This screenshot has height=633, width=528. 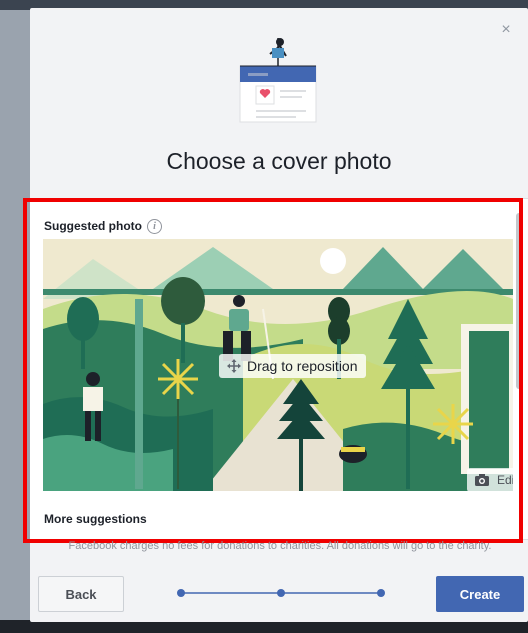 I want to click on step-progress, so click(x=281, y=593).